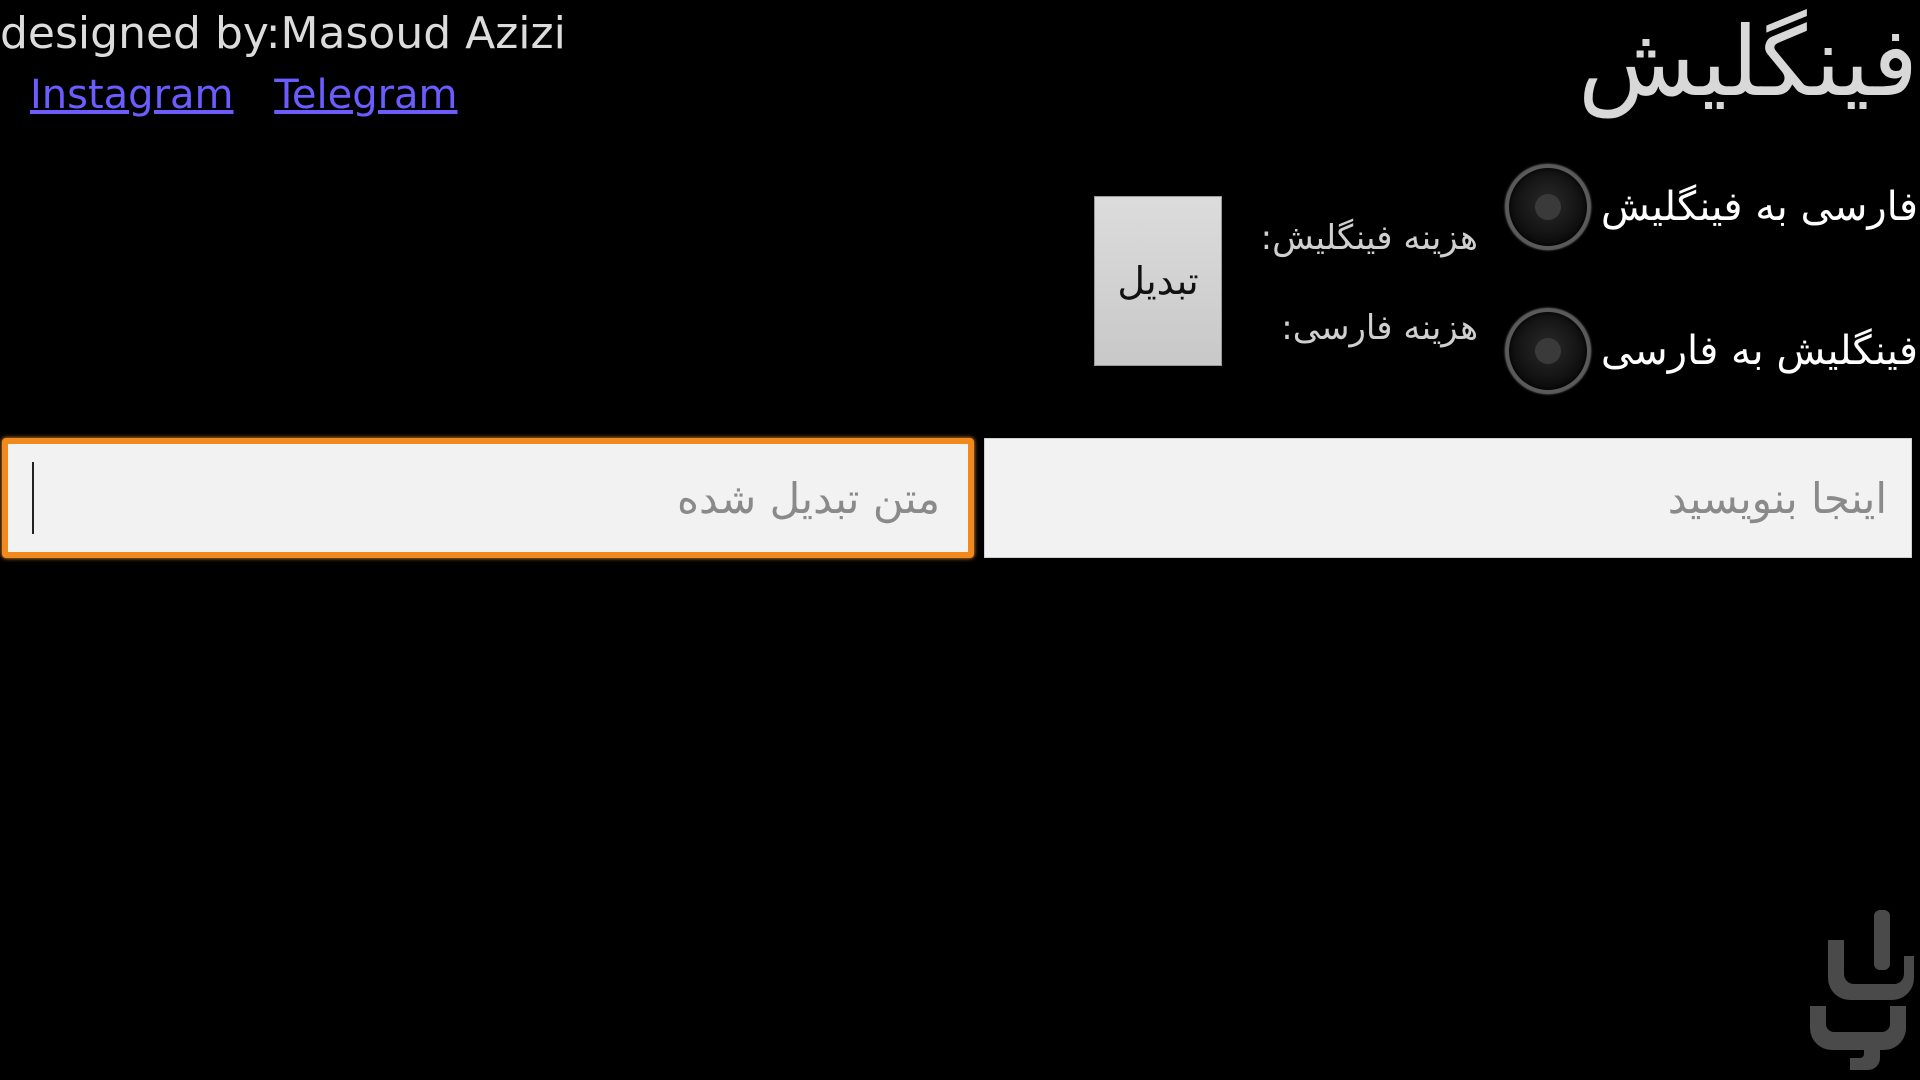 Image resolution: width=1920 pixels, height=1080 pixels. Describe the element at coordinates (1379, 328) in the screenshot. I see `farsi-cost-label: هزینه فارسی:` at that location.